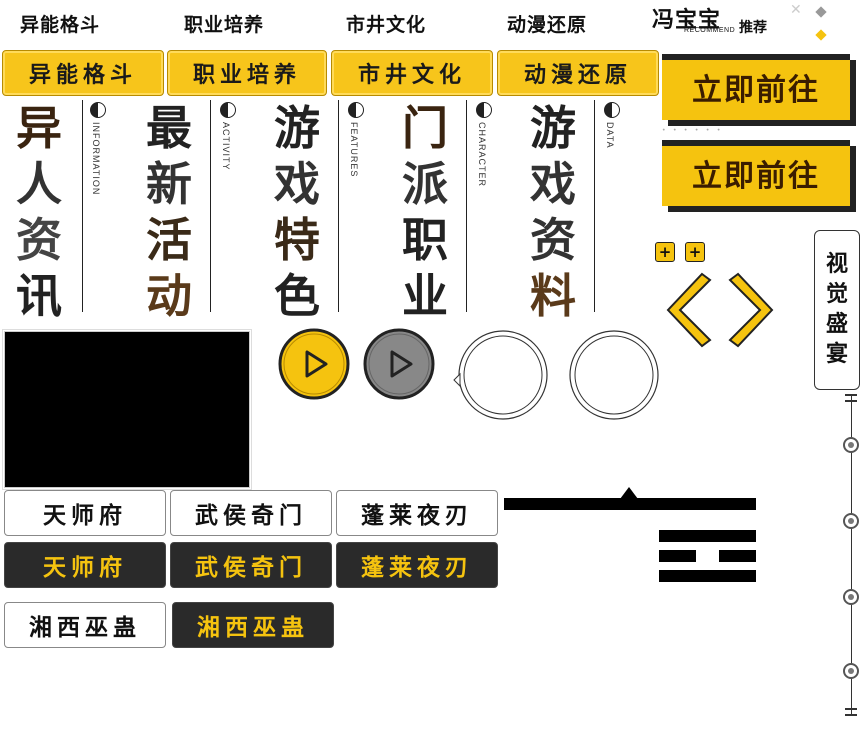  I want to click on chevron-left-icon, so click(689, 310).